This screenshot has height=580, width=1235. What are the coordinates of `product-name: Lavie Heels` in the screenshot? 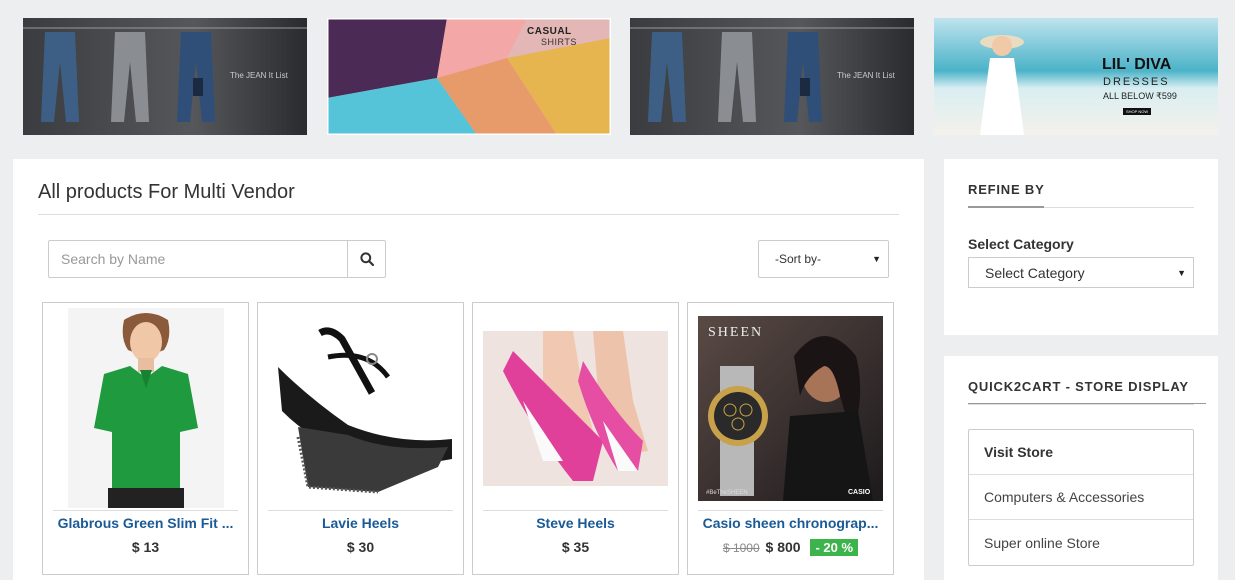 It's located at (360, 523).